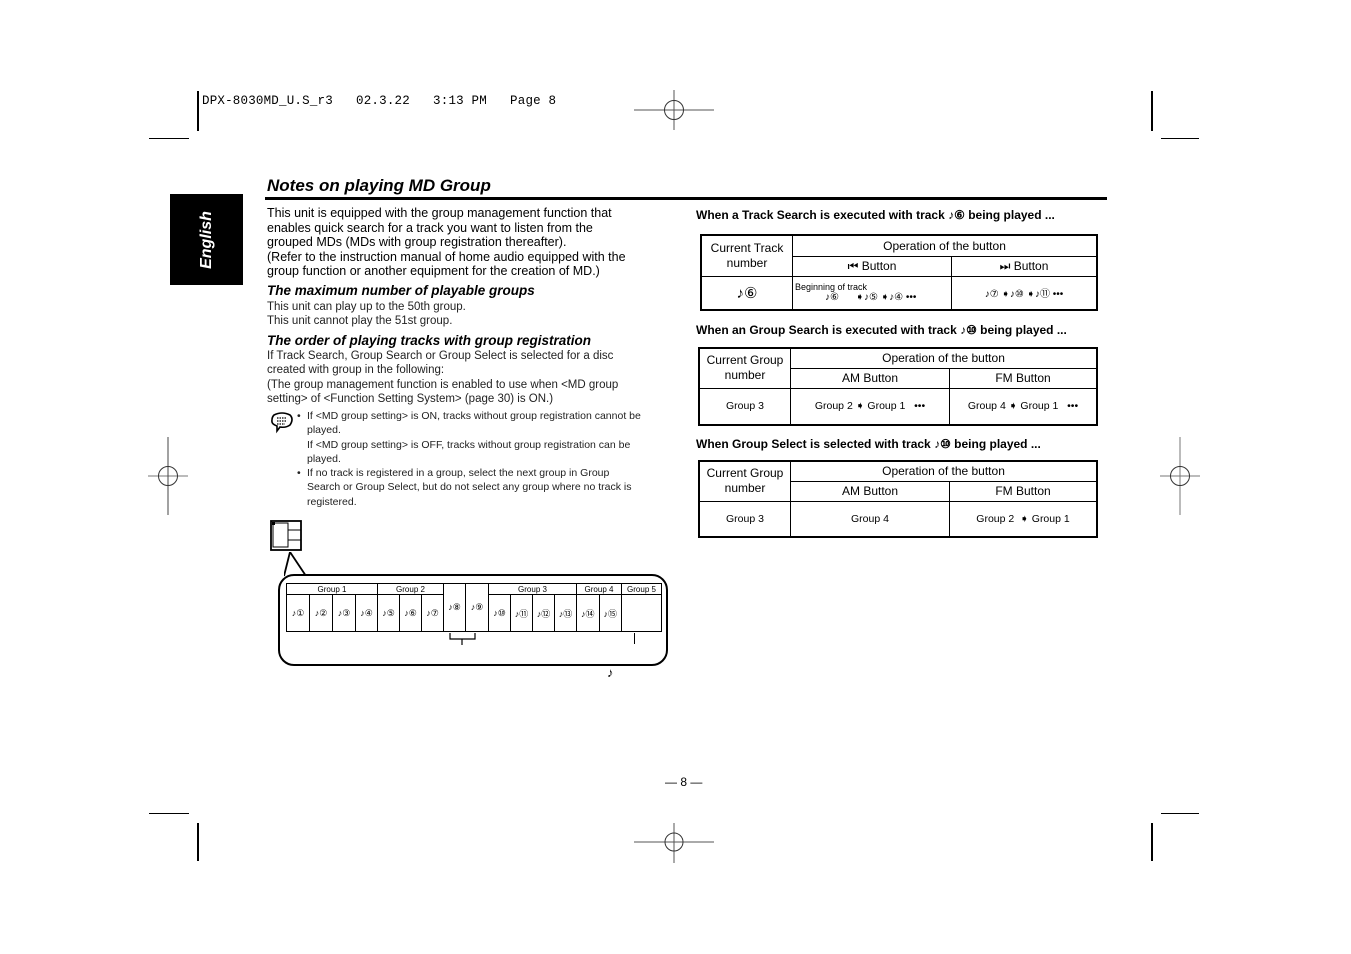 The image size is (1351, 954). What do you see at coordinates (366, 613) in the screenshot?
I see `track-cell: ♪④` at bounding box center [366, 613].